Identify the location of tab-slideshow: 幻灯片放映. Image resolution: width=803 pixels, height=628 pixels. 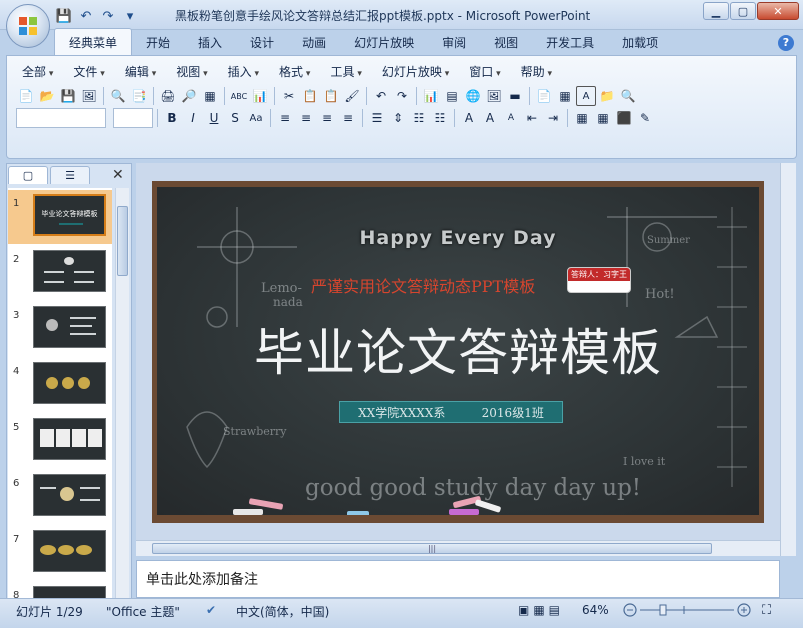
(384, 42).